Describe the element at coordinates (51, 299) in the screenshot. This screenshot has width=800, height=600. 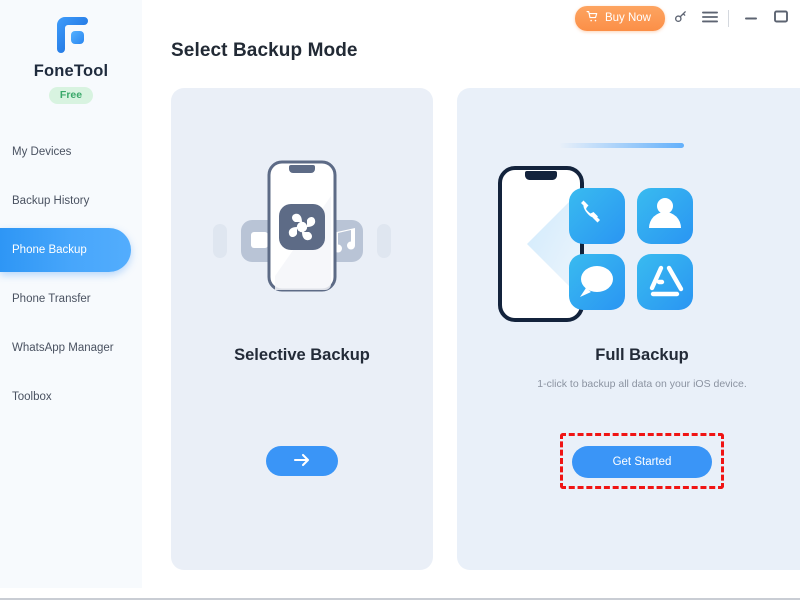
I see `sidebar-item-label: Phone Transfer` at that location.